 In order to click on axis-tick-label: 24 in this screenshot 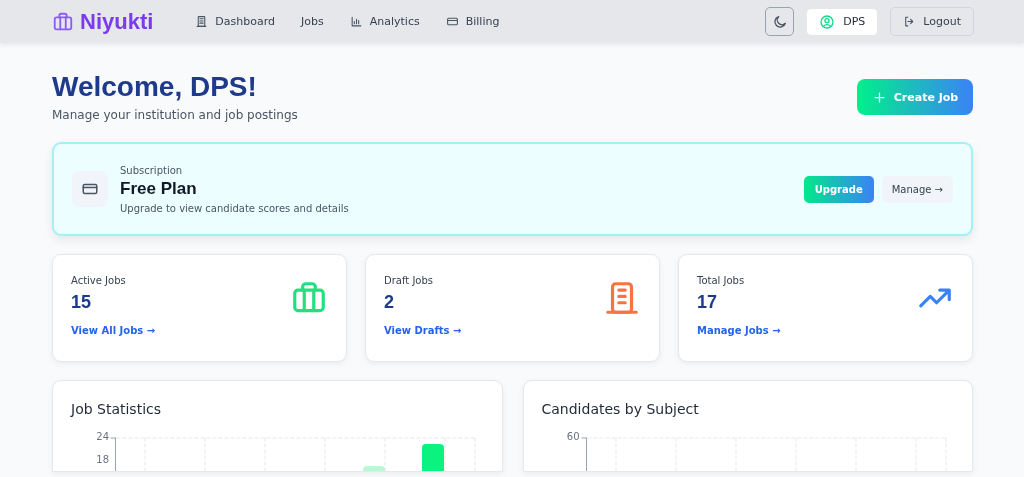, I will do `click(102, 436)`.